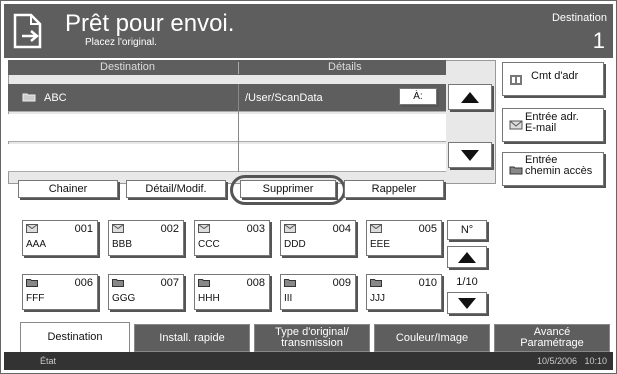 Image resolution: width=617 pixels, height=374 pixels. Describe the element at coordinates (60, 238) in the screenshot. I see `one-touch-key: 001 AAA` at that location.